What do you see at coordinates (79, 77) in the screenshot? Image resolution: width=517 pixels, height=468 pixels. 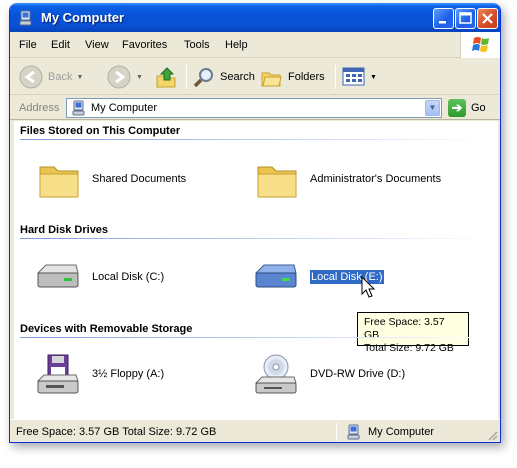 I see `back-dropdown-icon: ▼` at bounding box center [79, 77].